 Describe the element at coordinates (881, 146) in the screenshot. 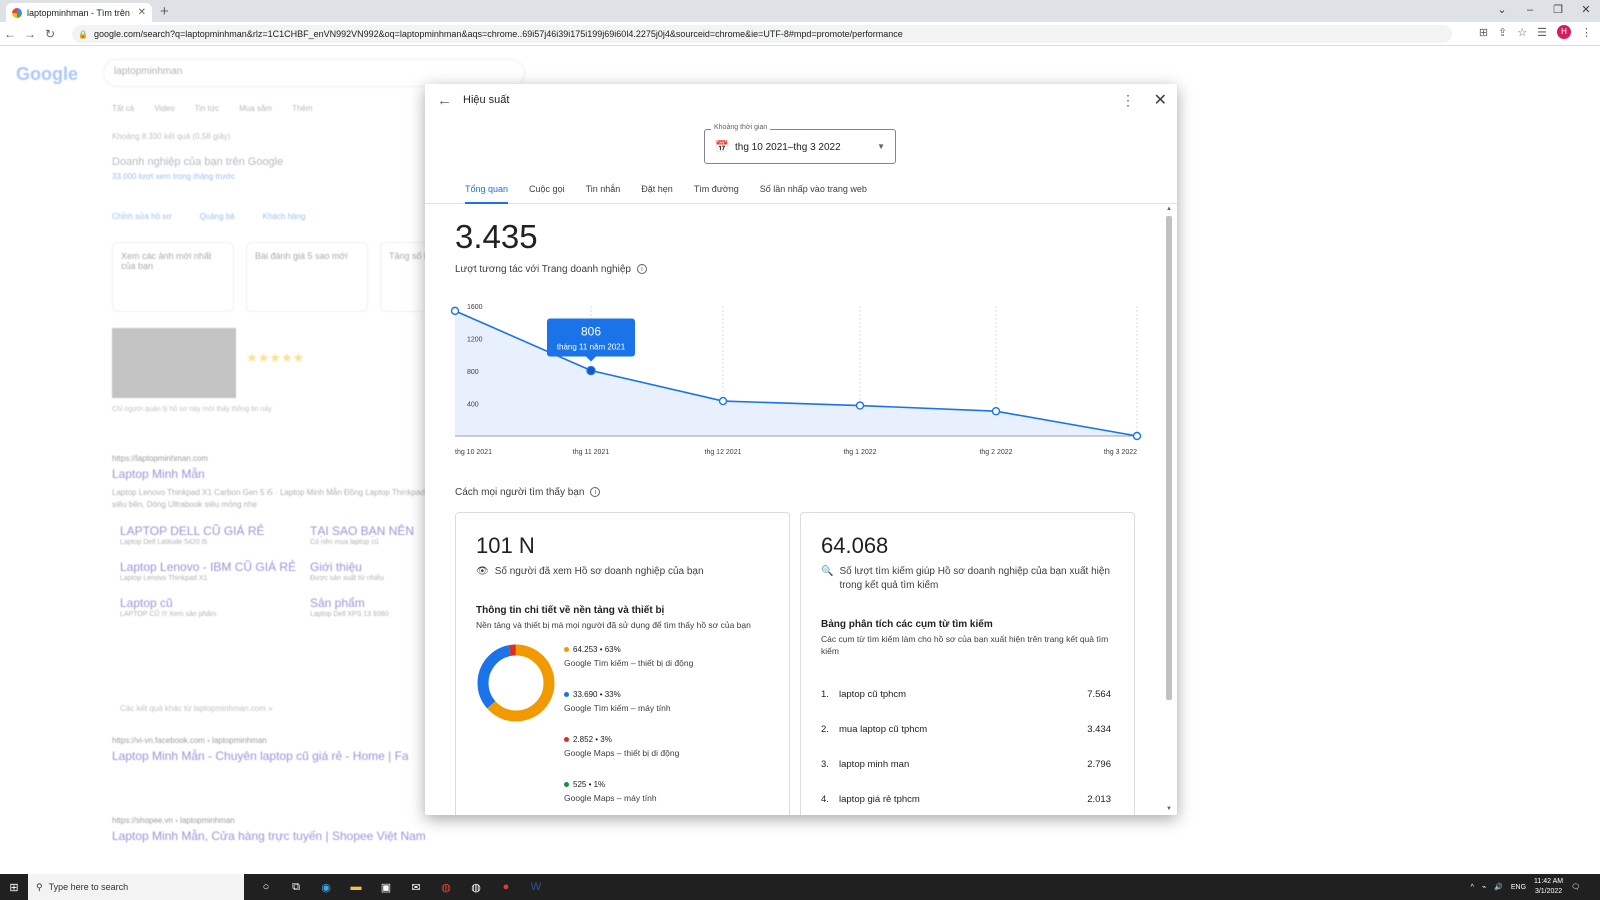

I see `dropdown-caret-icon: ▼` at that location.